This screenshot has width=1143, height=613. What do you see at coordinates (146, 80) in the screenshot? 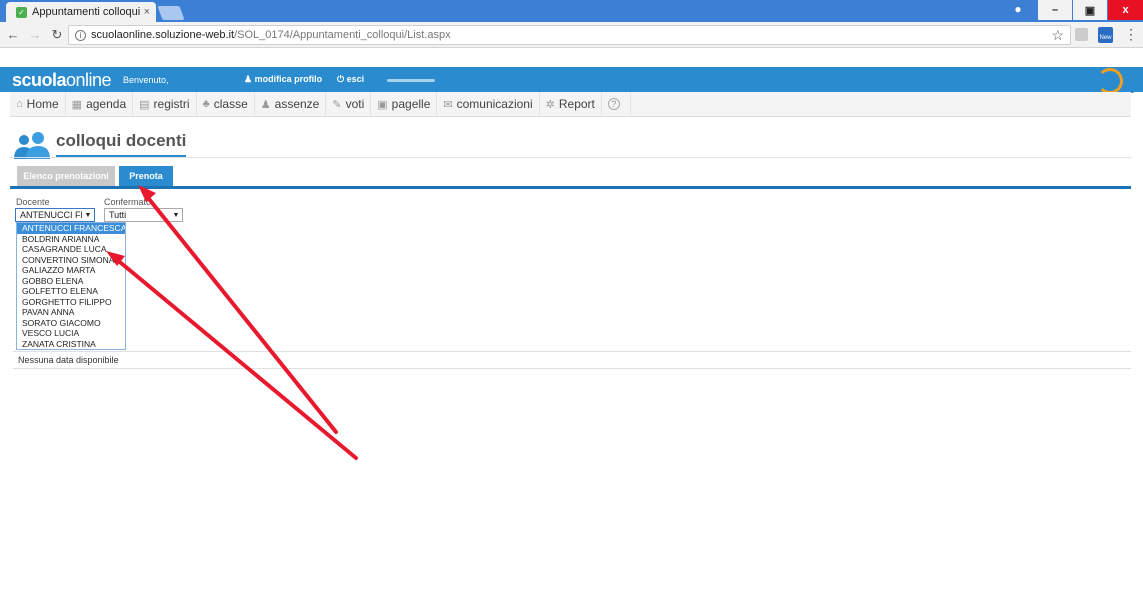
I see `welcome-text: Benvenuto,` at bounding box center [146, 80].